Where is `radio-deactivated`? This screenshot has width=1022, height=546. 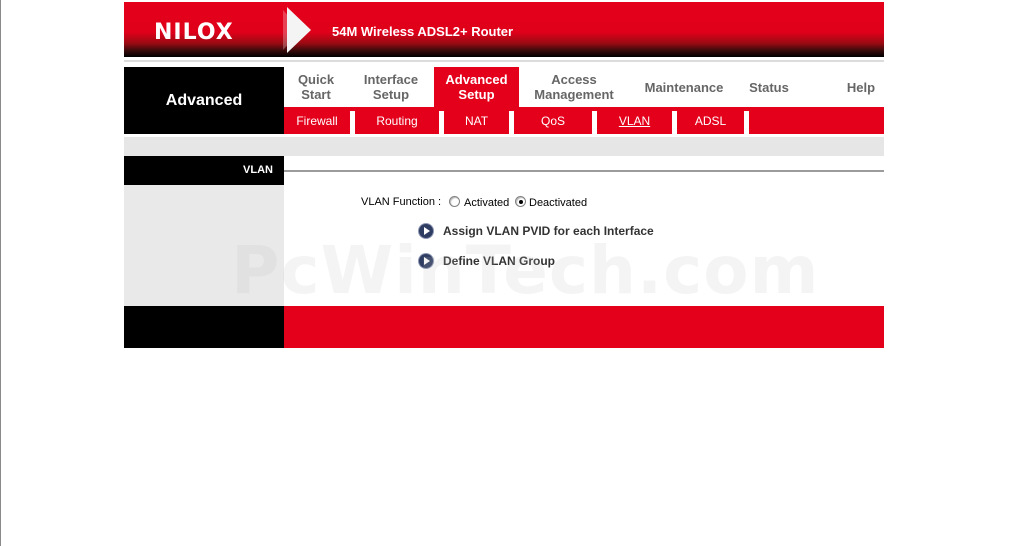
radio-deactivated is located at coordinates (520, 201).